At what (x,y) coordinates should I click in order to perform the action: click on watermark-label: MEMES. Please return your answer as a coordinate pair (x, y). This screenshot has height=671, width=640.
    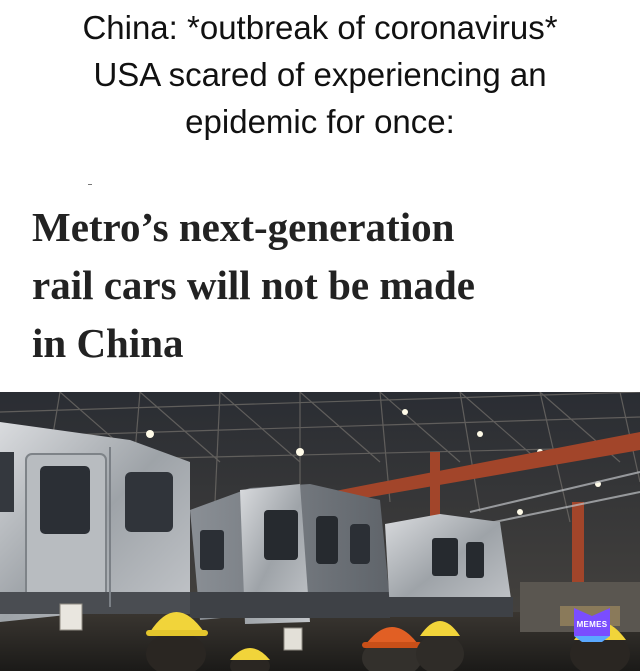
    Looking at the image, I should click on (592, 624).